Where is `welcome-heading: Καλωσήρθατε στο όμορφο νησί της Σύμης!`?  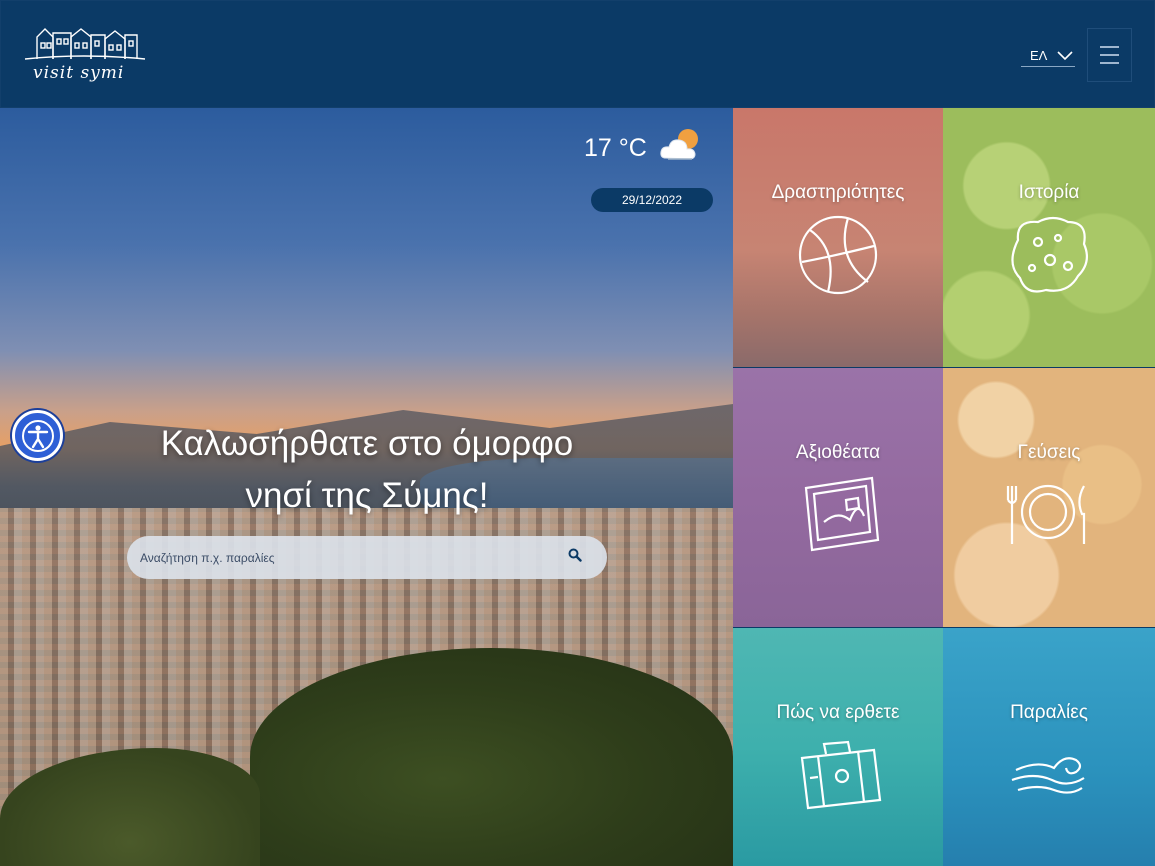
welcome-heading: Καλωσήρθατε στο όμορφο νησί της Σύμης! is located at coordinates (367, 470).